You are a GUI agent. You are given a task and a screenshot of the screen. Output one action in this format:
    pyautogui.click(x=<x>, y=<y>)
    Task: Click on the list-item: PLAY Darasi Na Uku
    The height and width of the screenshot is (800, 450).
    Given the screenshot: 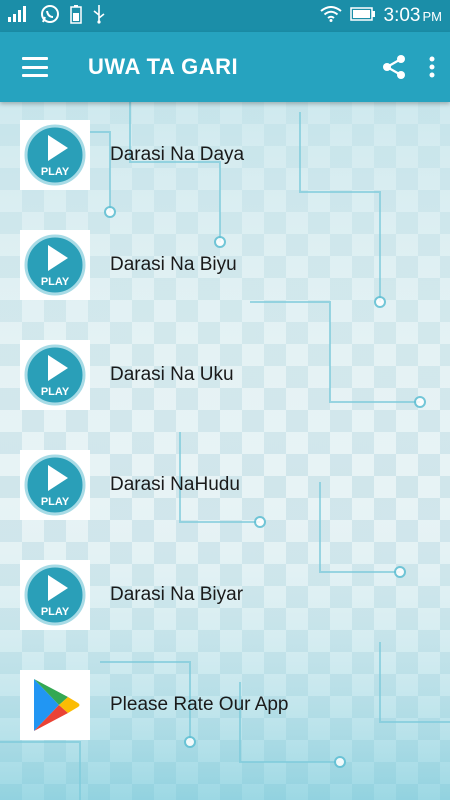 What is the action you would take?
    pyautogui.click(x=225, y=395)
    